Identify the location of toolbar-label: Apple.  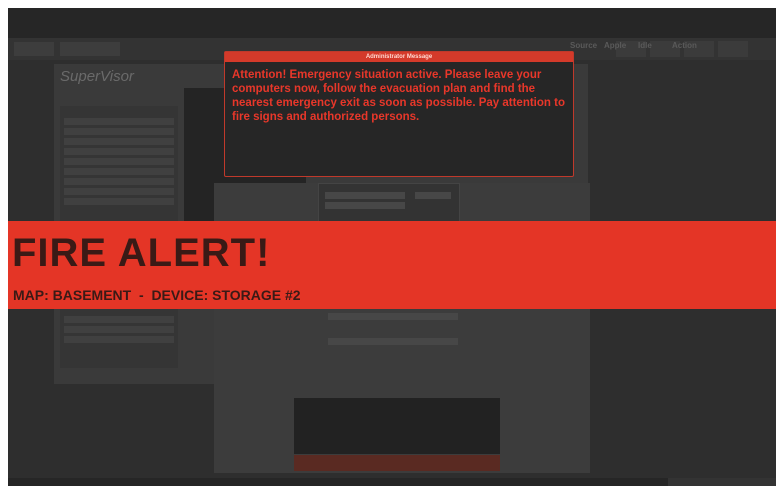
(615, 45).